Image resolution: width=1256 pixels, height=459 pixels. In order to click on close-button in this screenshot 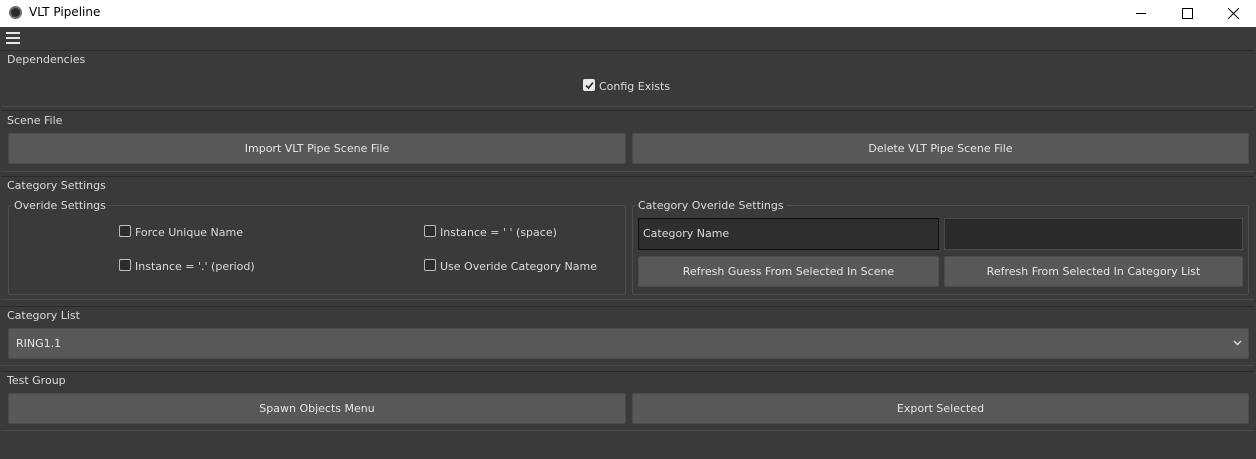, I will do `click(1233, 13)`.